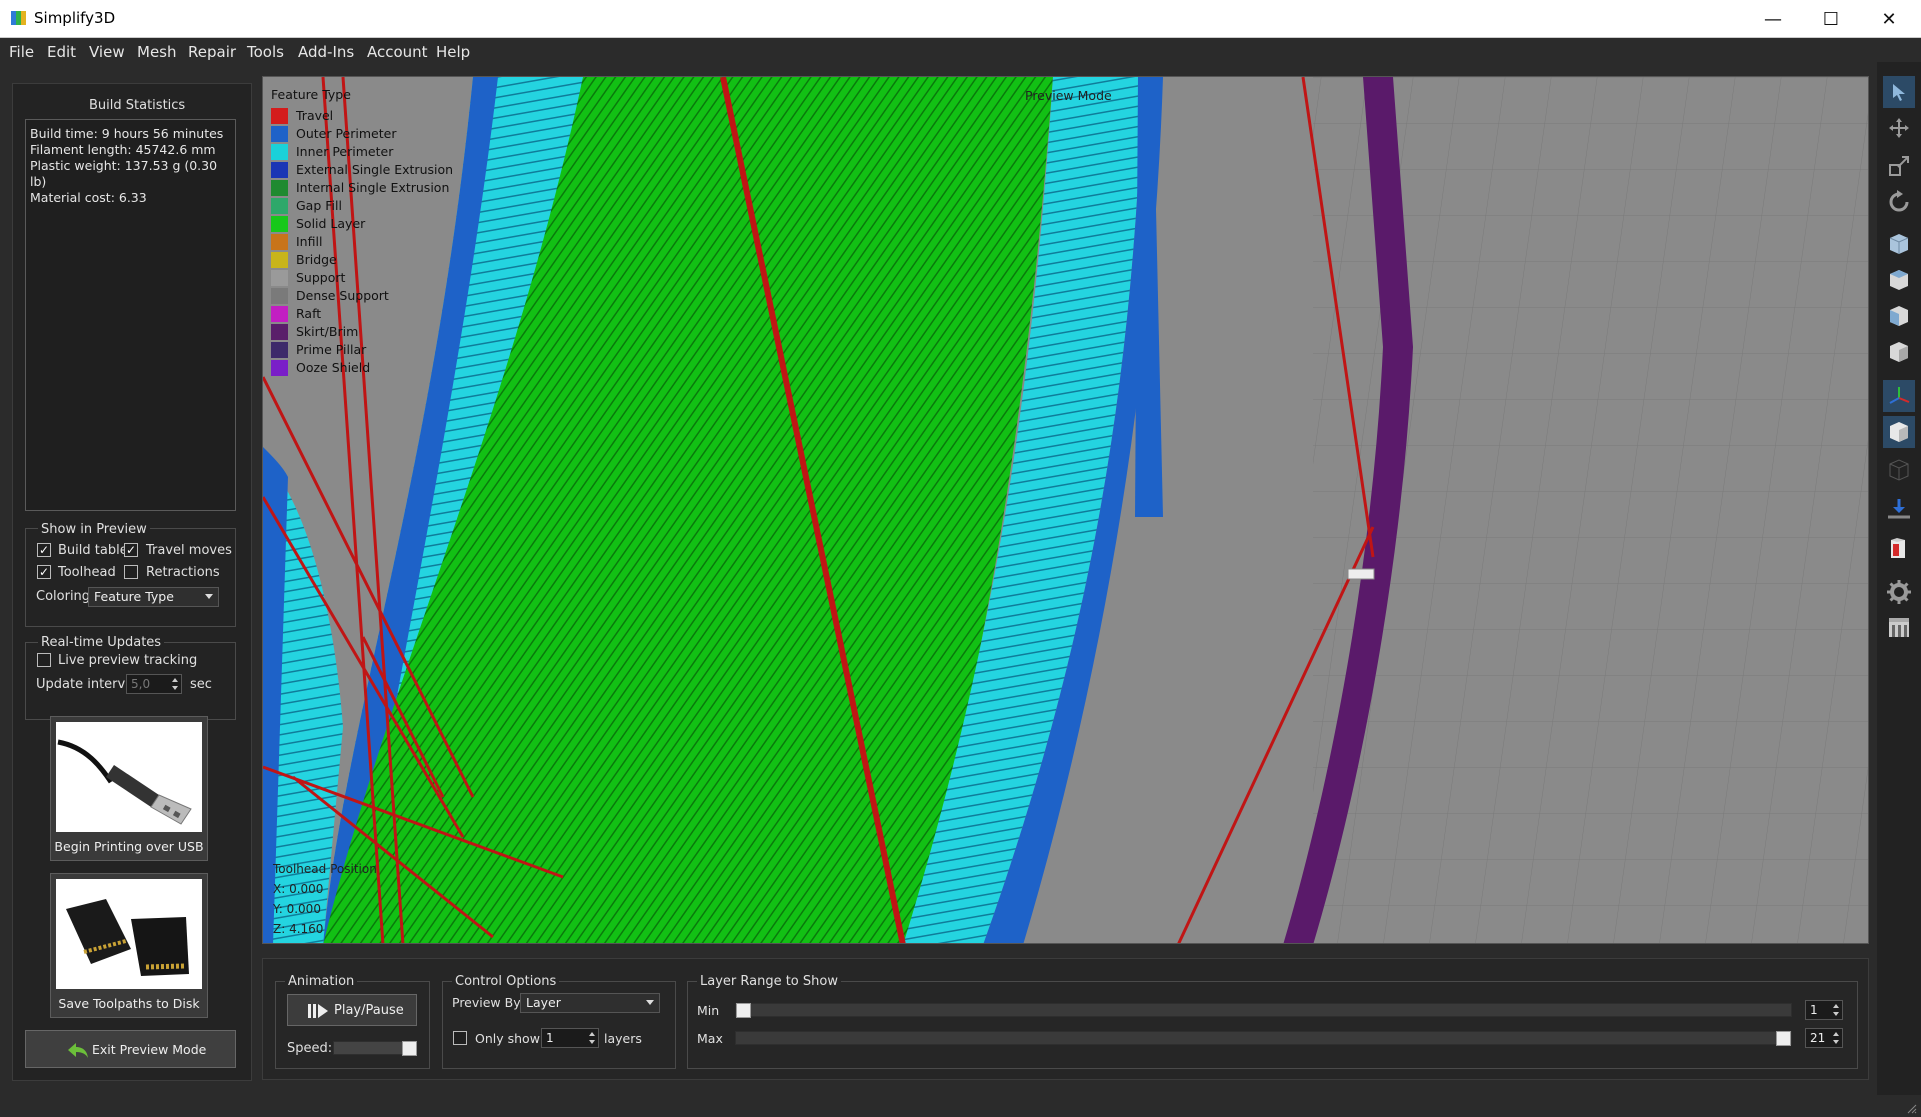 Image resolution: width=1921 pixels, height=1117 pixels. Describe the element at coordinates (44, 550) in the screenshot. I see `build-table-checkbox: ✓` at that location.